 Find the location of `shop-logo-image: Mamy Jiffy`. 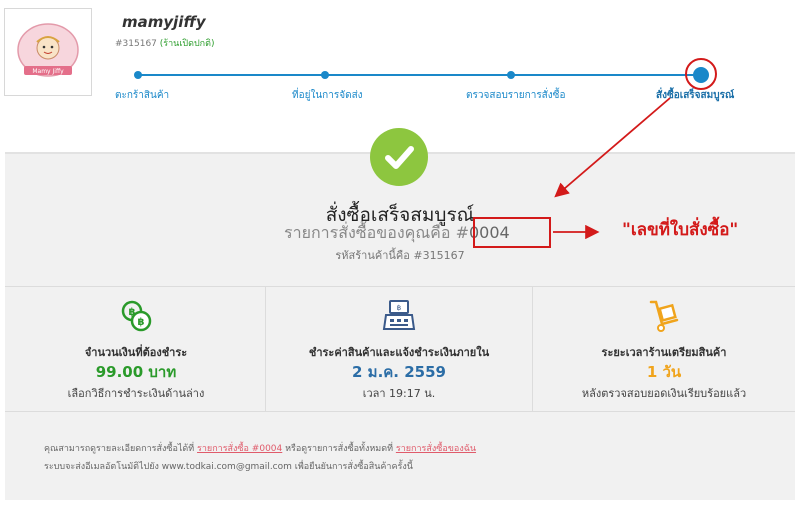

shop-logo-image: Mamy Jiffy is located at coordinates (48, 50).